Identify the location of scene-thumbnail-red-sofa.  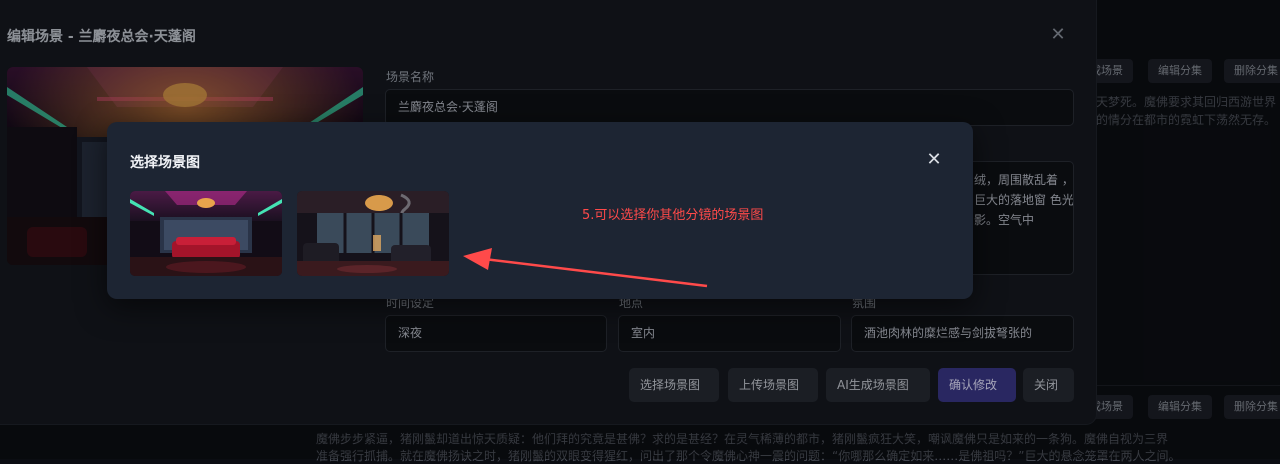
(206, 233).